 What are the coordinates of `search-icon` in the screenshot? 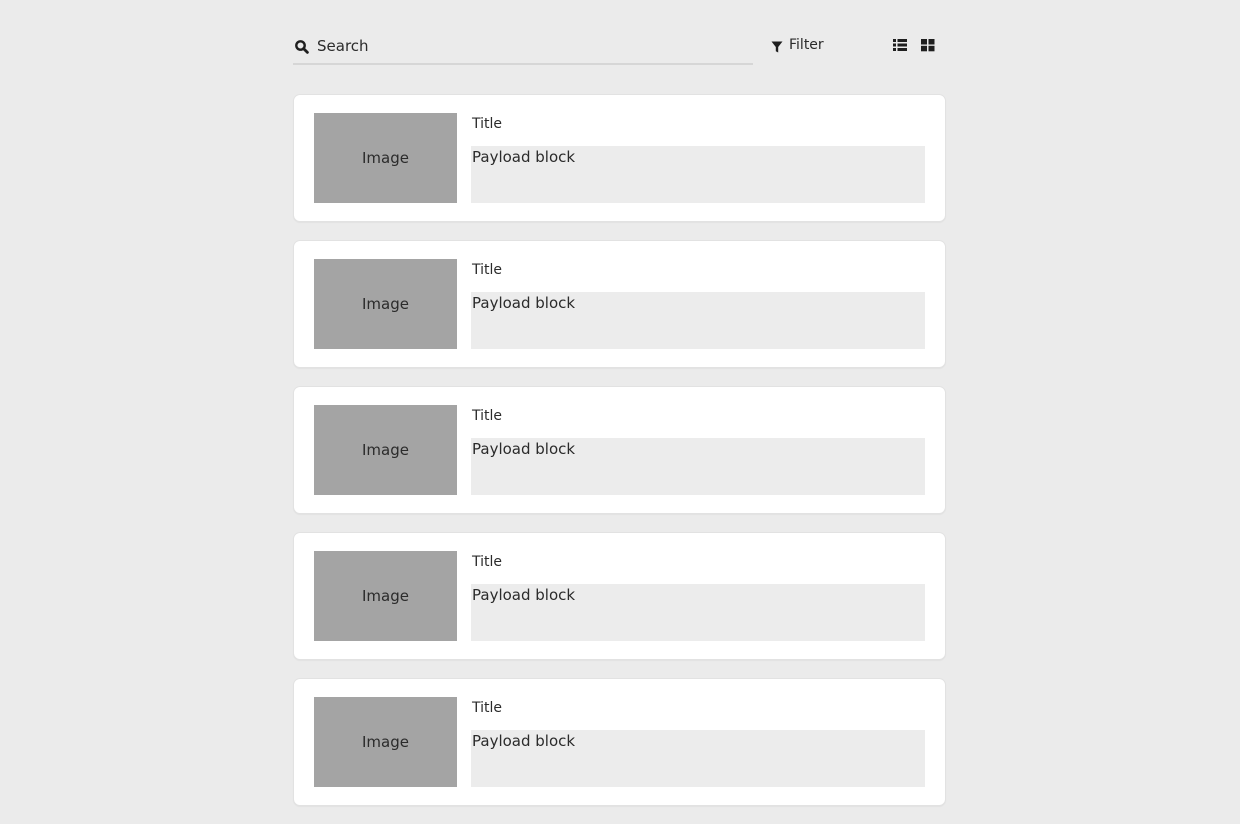 It's located at (302, 47).